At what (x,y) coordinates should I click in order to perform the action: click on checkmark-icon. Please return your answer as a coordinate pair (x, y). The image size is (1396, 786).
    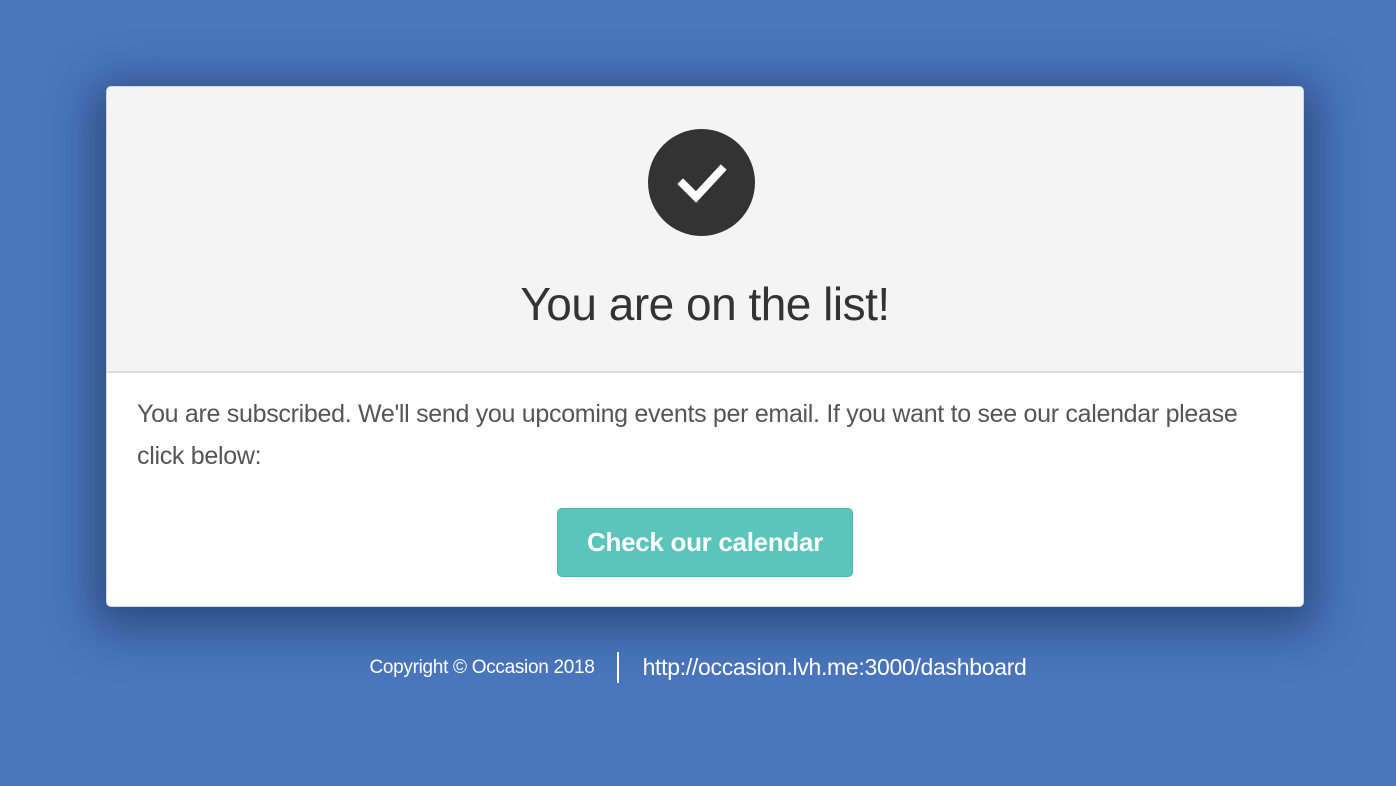
    Looking at the image, I should click on (701, 183).